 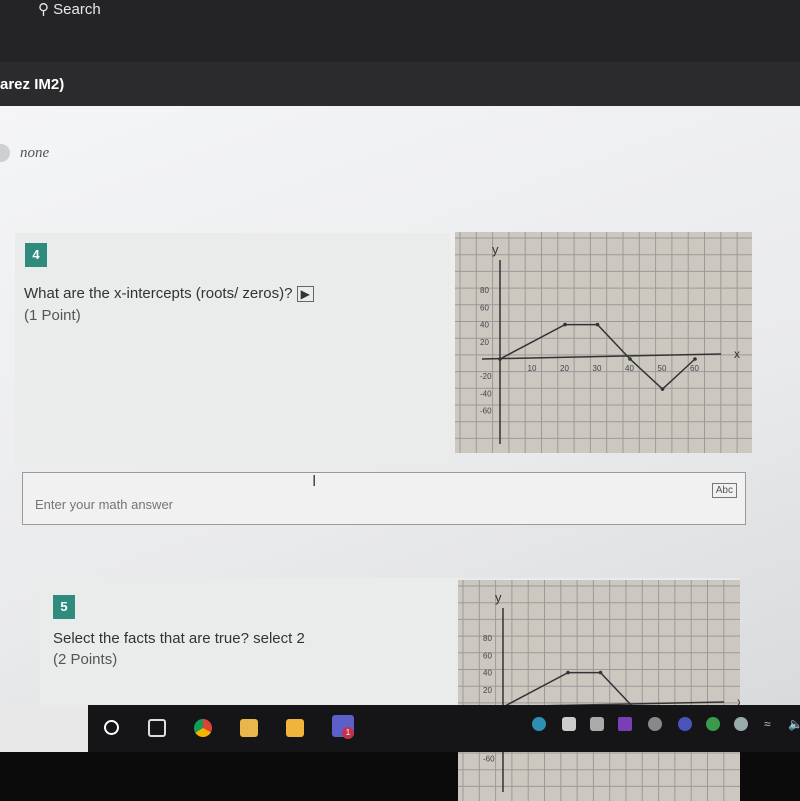 I want to click on top-bar: ⚲ Search, so click(x=400, y=31).